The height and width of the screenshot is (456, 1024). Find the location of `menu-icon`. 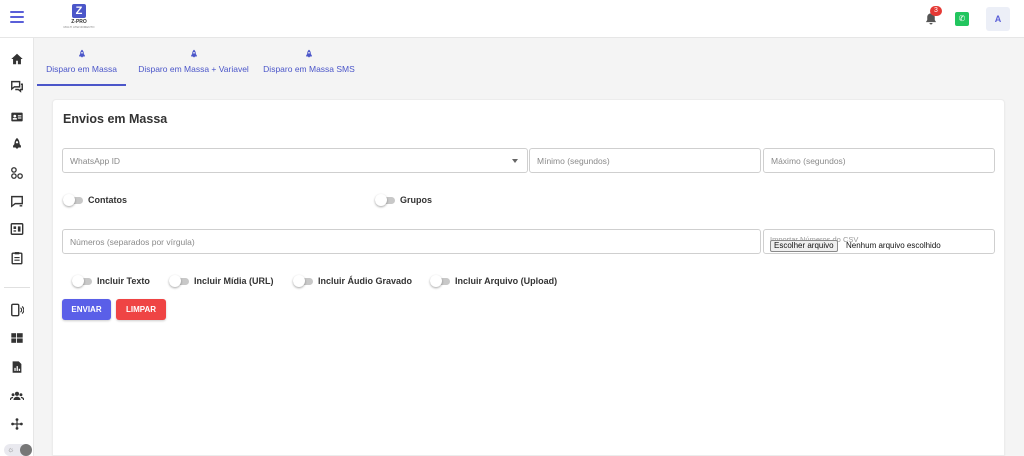

menu-icon is located at coordinates (17, 18).